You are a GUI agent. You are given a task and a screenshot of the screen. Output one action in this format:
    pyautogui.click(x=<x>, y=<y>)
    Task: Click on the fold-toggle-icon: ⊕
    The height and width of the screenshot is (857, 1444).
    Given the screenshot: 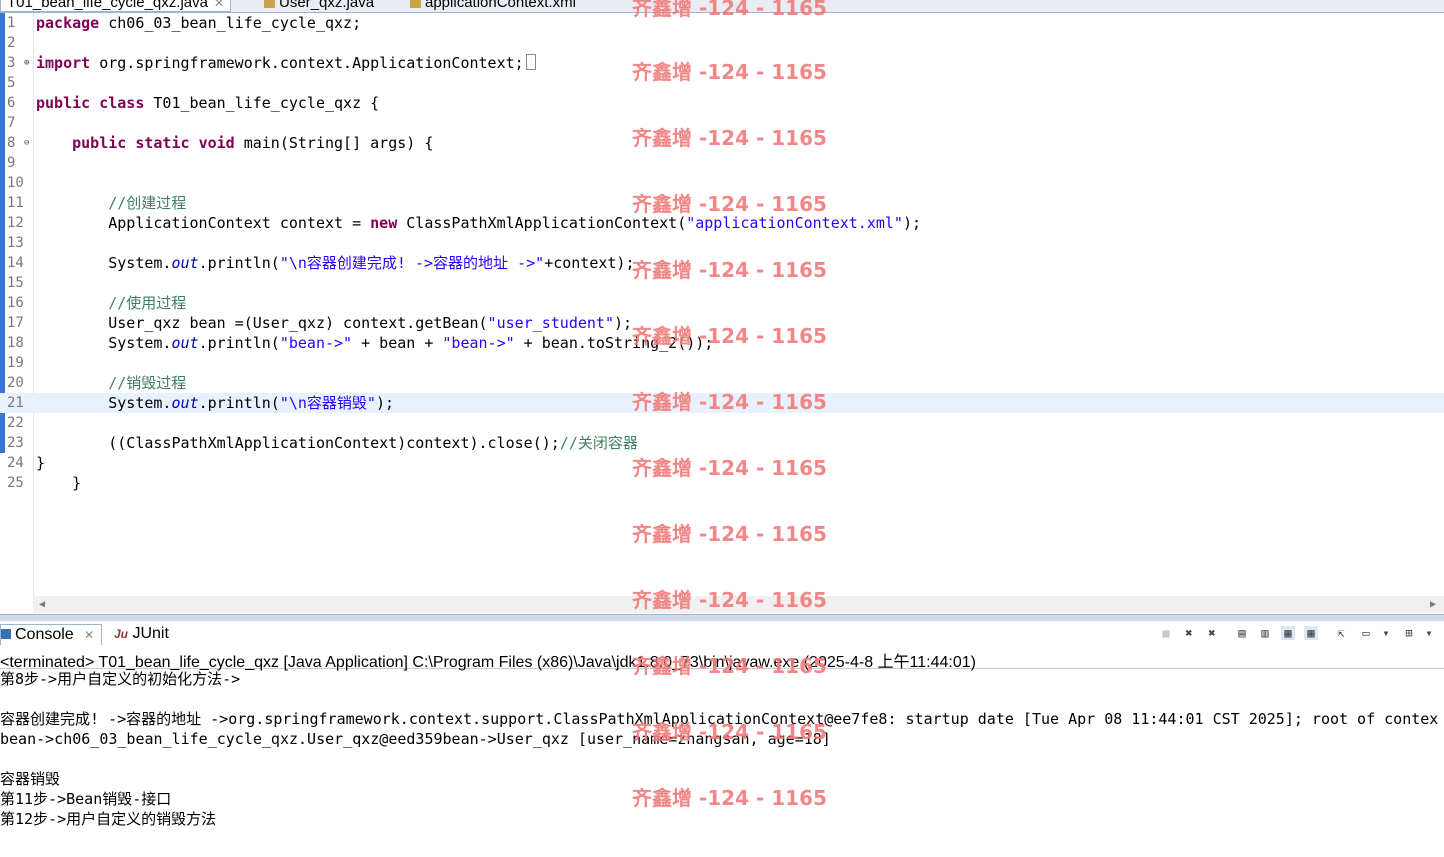 What is the action you would take?
    pyautogui.click(x=26, y=63)
    